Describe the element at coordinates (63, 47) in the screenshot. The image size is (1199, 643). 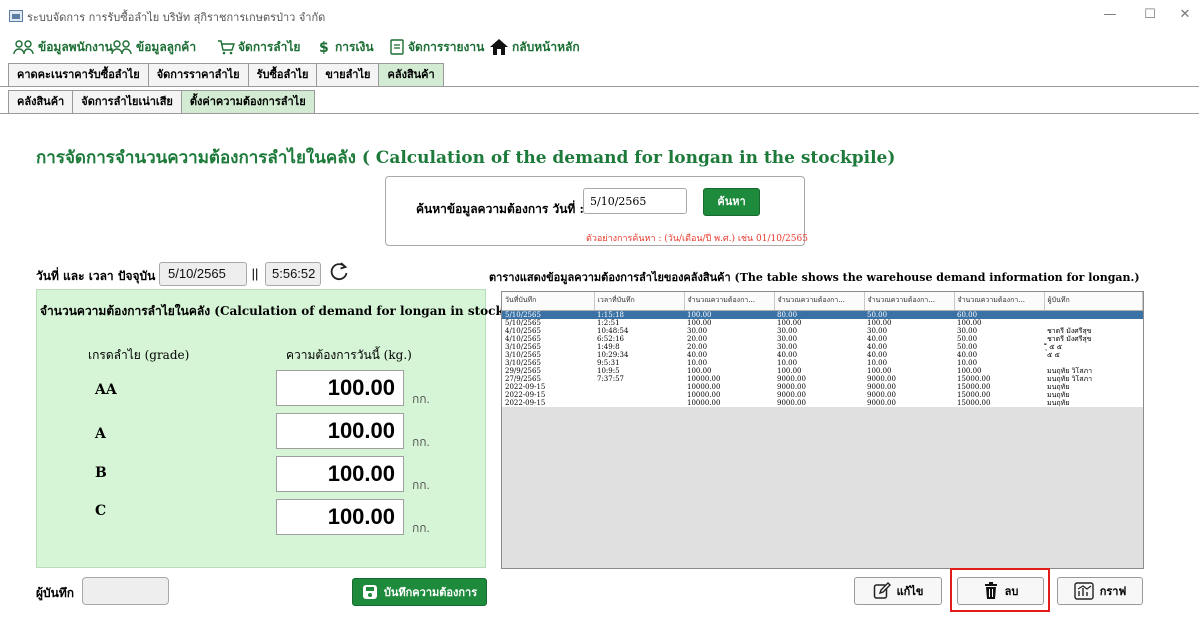
I see `menu-employee-data: ข้อมูลพนักงาน` at that location.